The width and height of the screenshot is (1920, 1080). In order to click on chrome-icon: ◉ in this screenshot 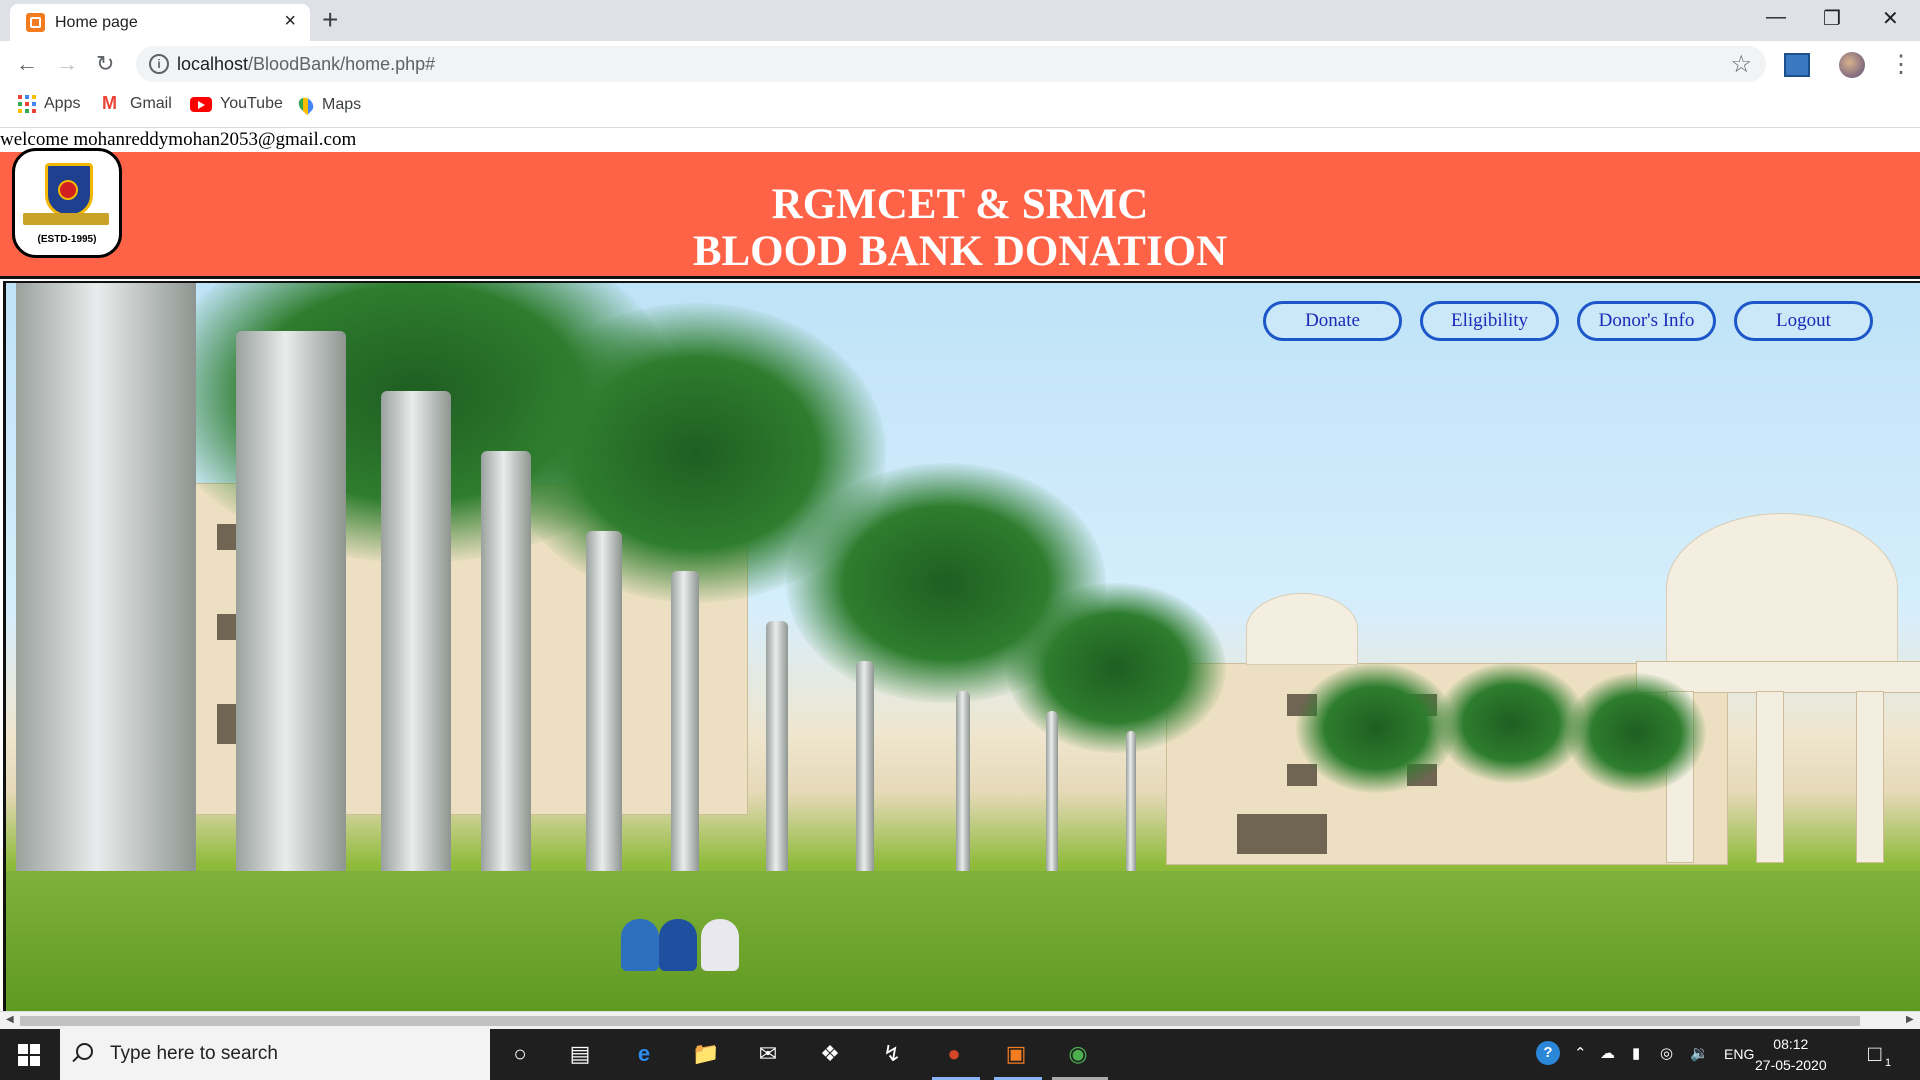, I will do `click(1078, 1054)`.